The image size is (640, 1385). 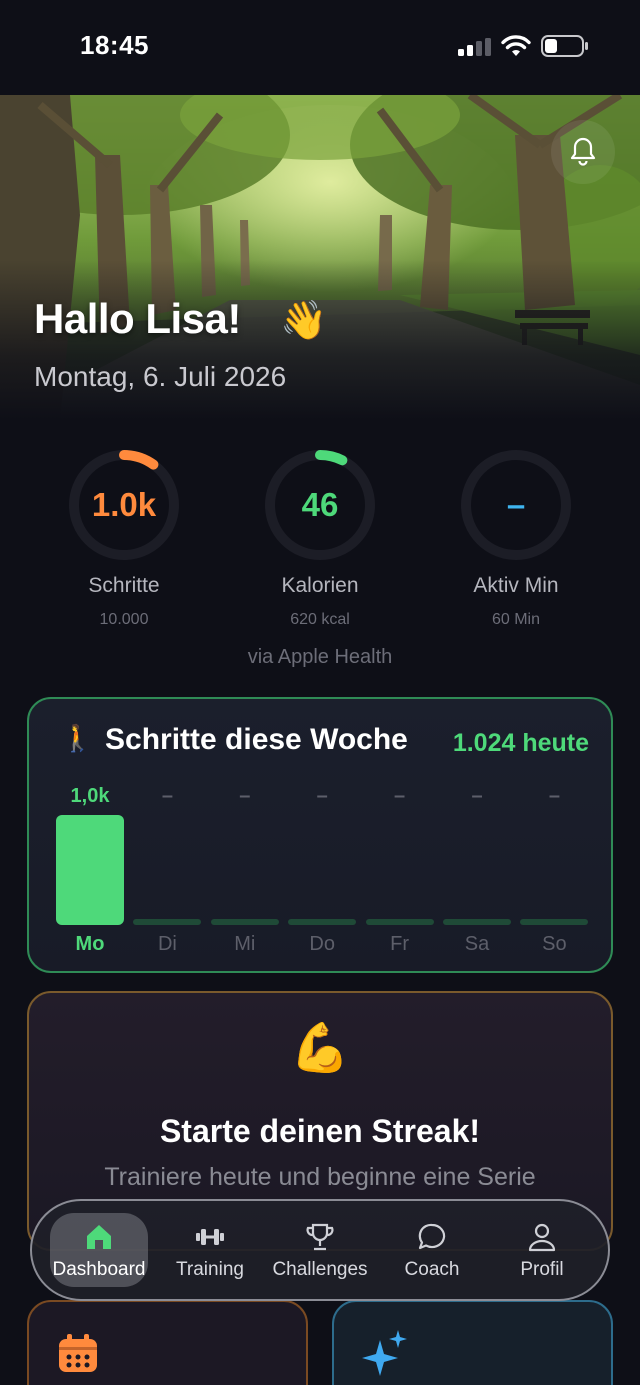 What do you see at coordinates (320, 619) in the screenshot?
I see `ring-goal: 620 kcal` at bounding box center [320, 619].